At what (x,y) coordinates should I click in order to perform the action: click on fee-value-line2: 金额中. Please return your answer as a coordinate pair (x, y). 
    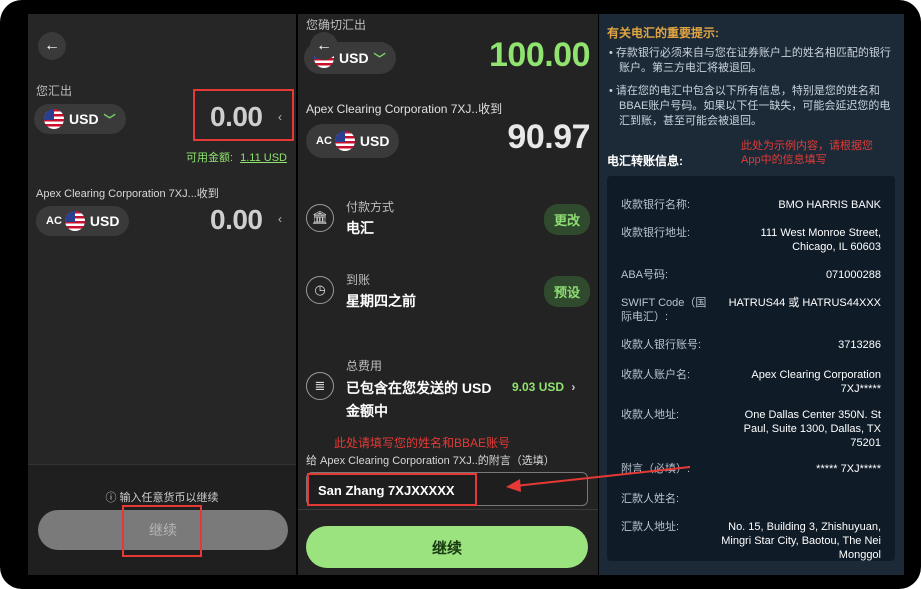
    Looking at the image, I should click on (367, 411).